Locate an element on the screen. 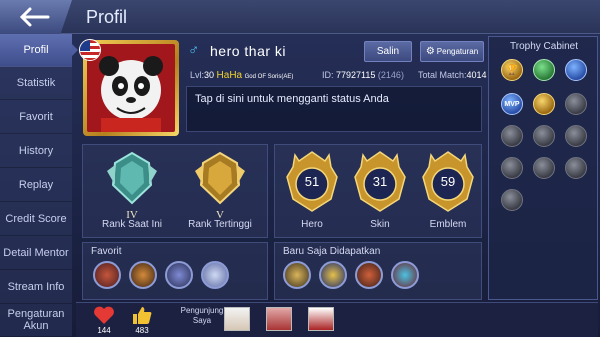 This screenshot has height=337, width=600. rank-highest-label: Rank Tertinggi is located at coordinates (220, 224).